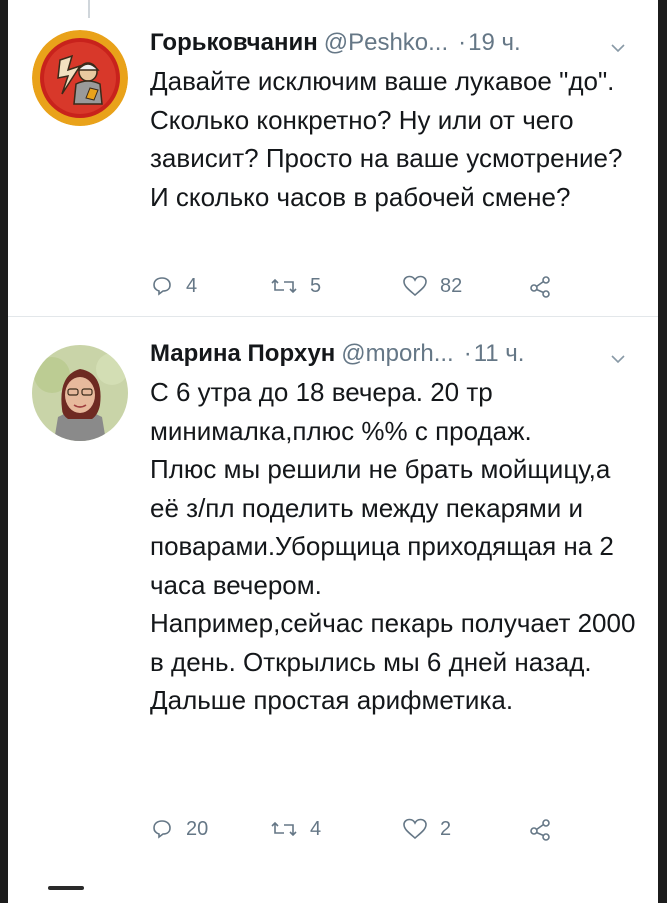 The height and width of the screenshot is (903, 667). What do you see at coordinates (333, 316) in the screenshot?
I see `tweet-divider` at bounding box center [333, 316].